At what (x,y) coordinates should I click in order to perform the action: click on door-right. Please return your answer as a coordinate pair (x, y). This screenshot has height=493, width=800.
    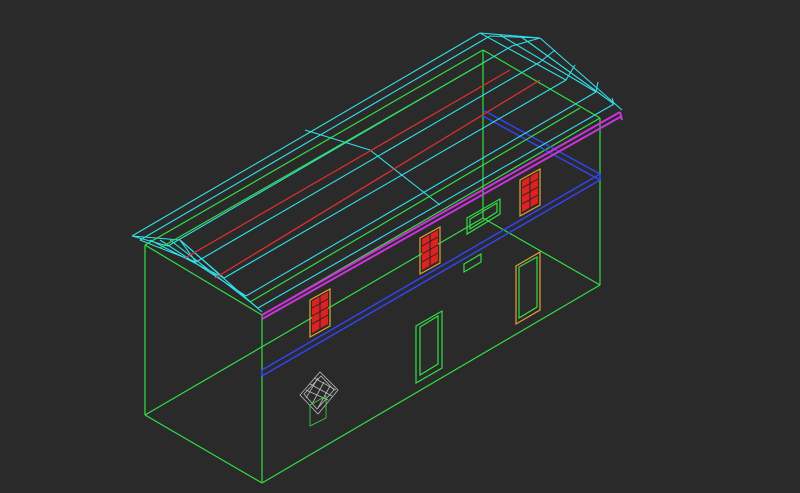
    Looking at the image, I should click on (528, 288).